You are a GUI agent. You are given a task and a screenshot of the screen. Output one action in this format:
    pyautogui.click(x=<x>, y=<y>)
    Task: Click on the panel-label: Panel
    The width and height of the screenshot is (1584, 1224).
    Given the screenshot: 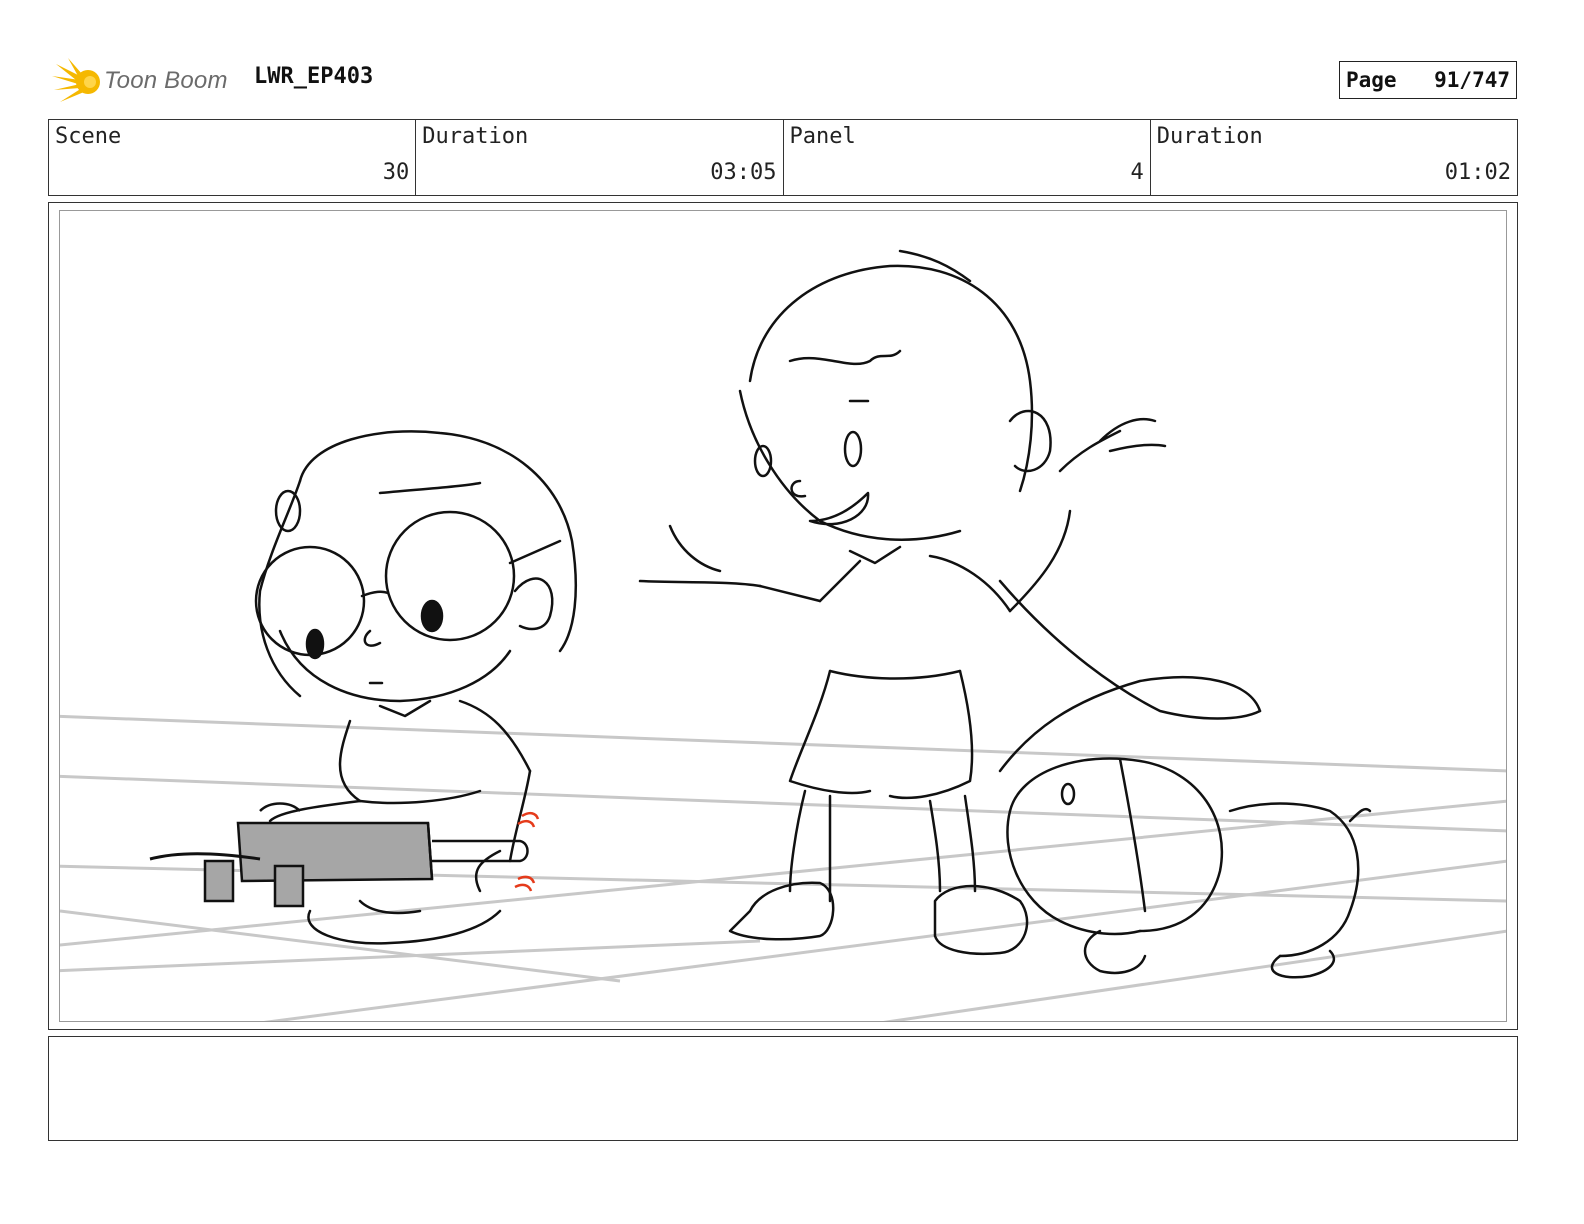 What is the action you would take?
    pyautogui.click(x=822, y=136)
    